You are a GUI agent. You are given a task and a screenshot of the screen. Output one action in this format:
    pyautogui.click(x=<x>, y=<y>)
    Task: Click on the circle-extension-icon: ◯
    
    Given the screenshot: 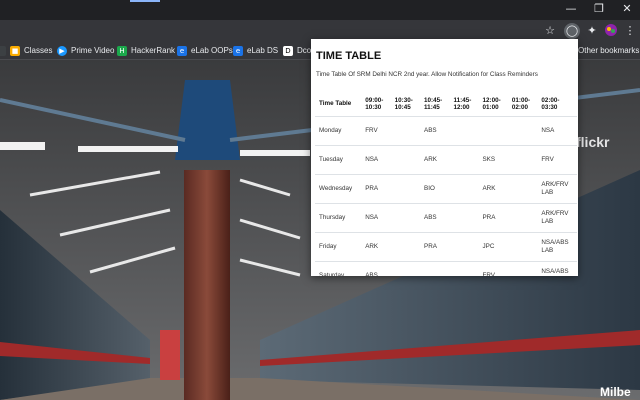 What is the action you would take?
    pyautogui.click(x=572, y=31)
    